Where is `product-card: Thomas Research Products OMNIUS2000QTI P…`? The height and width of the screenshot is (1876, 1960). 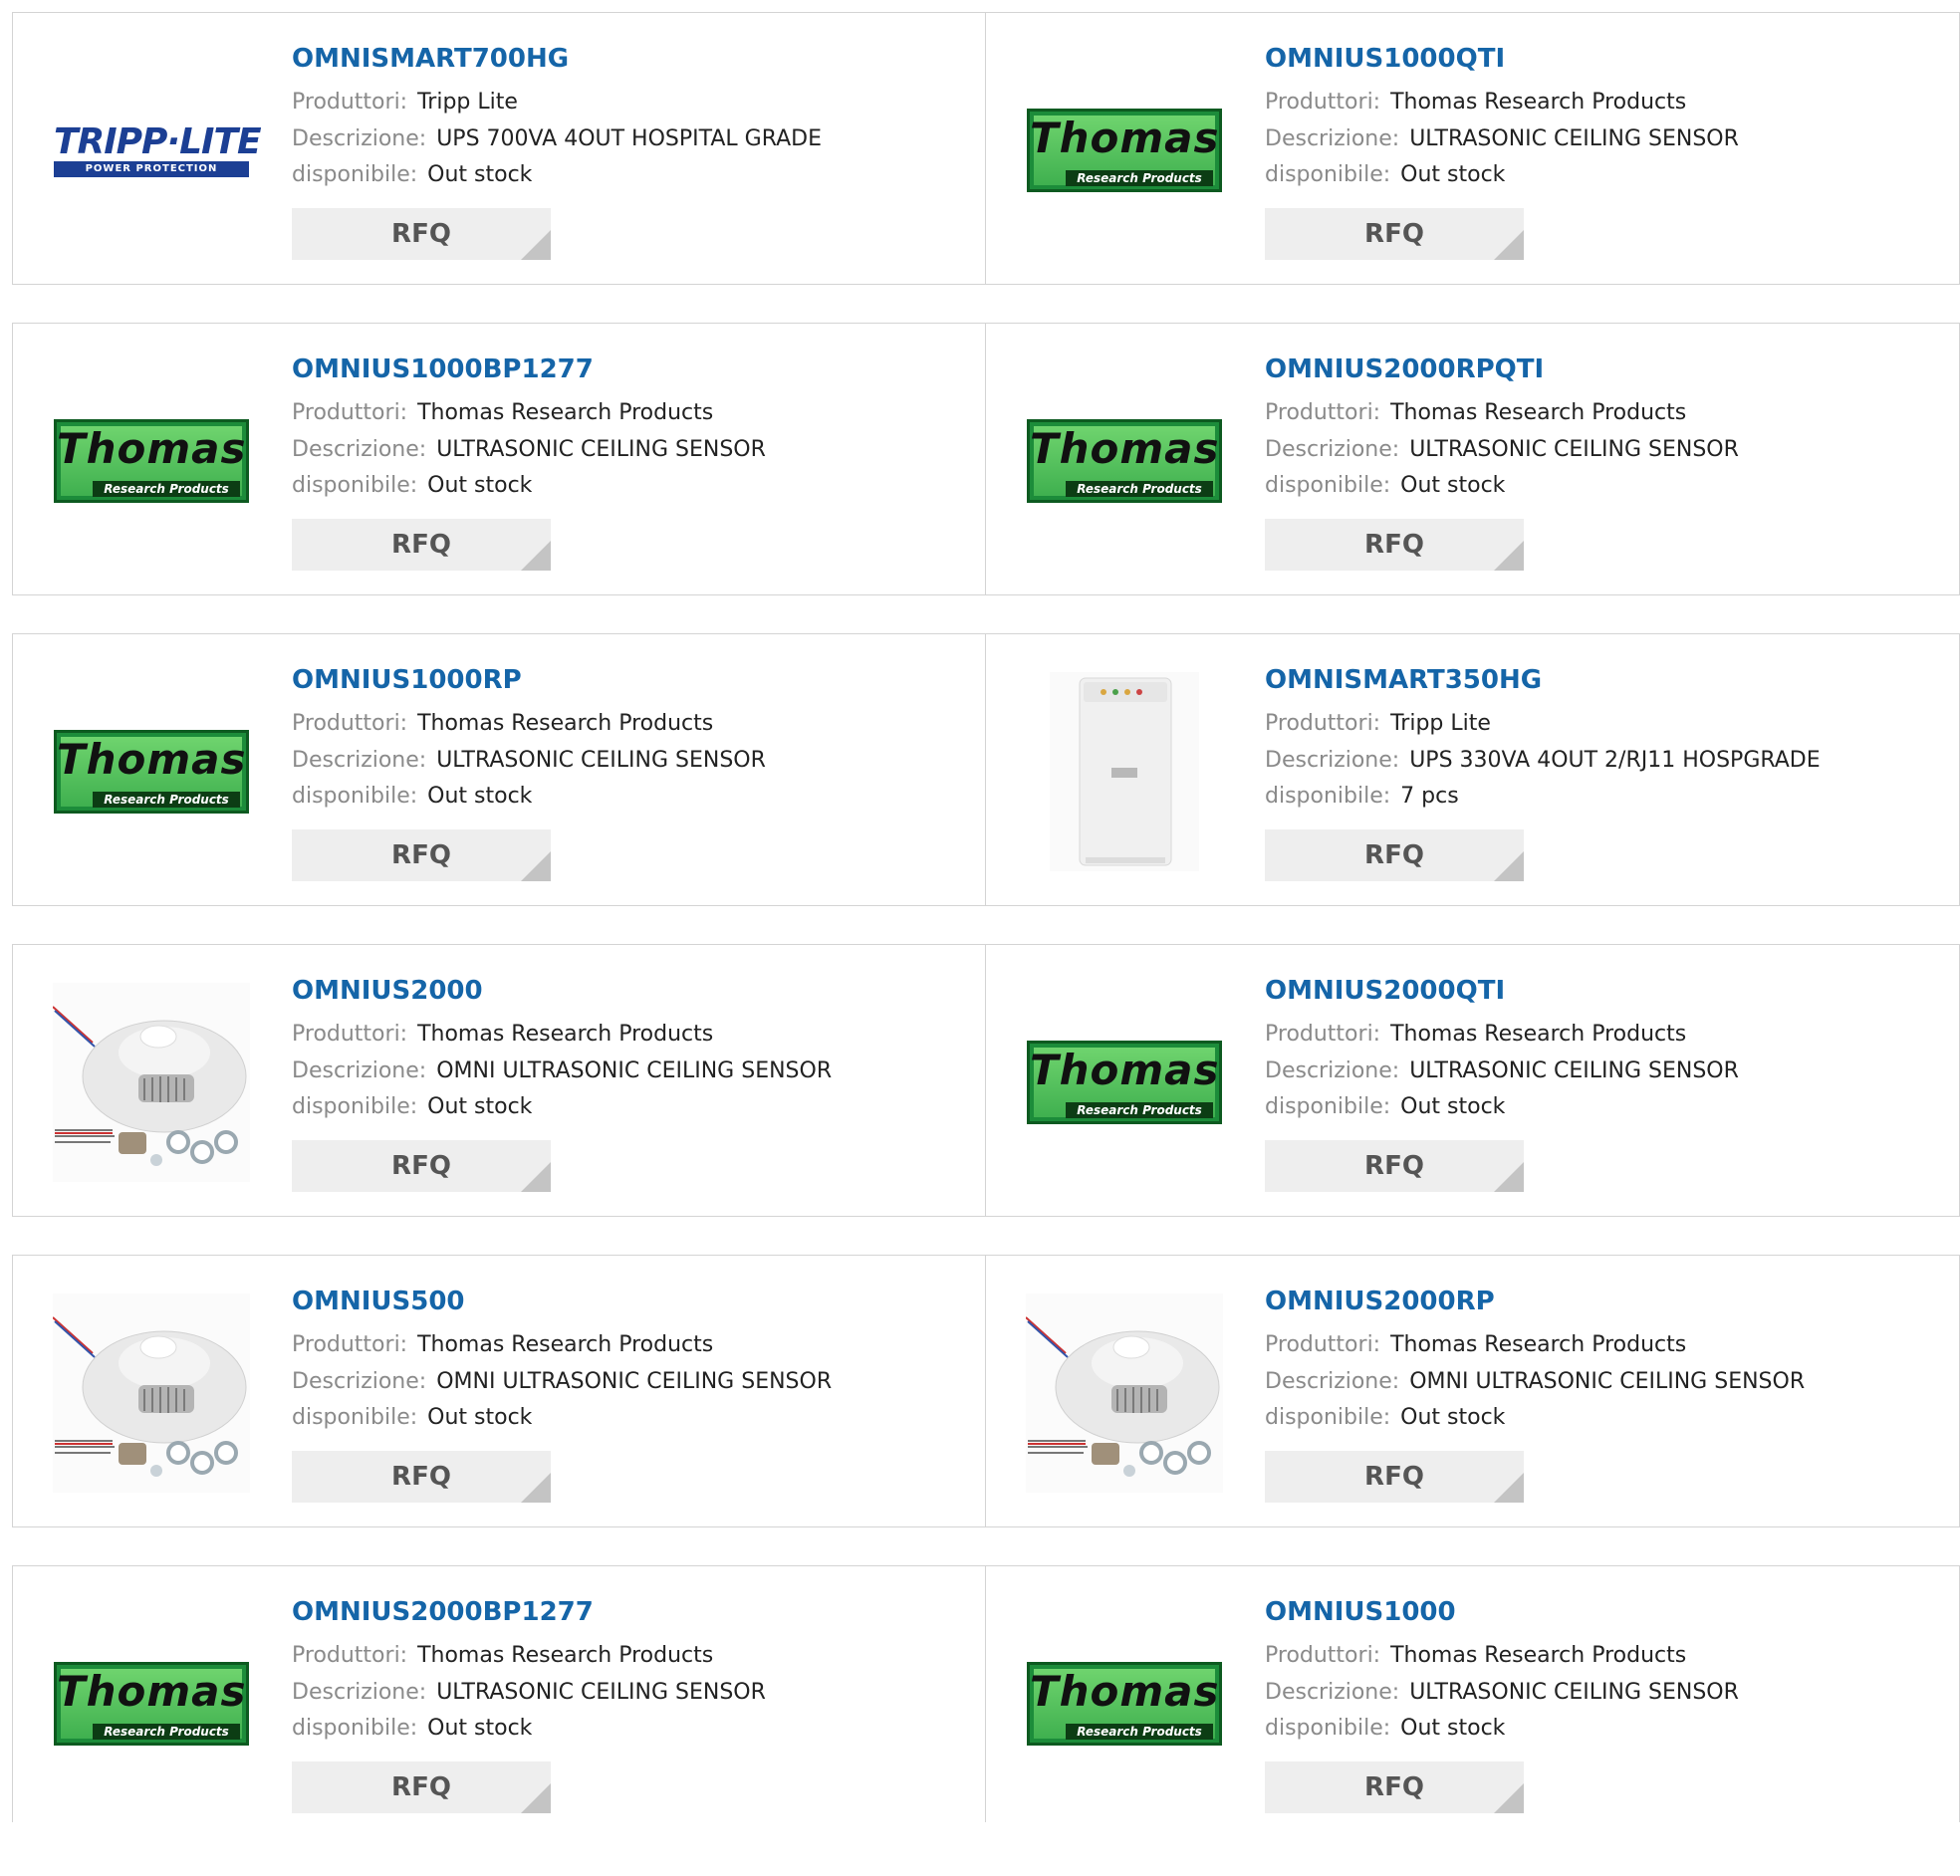 product-card: Thomas Research Products OMNIUS2000QTI P… is located at coordinates (1473, 1080).